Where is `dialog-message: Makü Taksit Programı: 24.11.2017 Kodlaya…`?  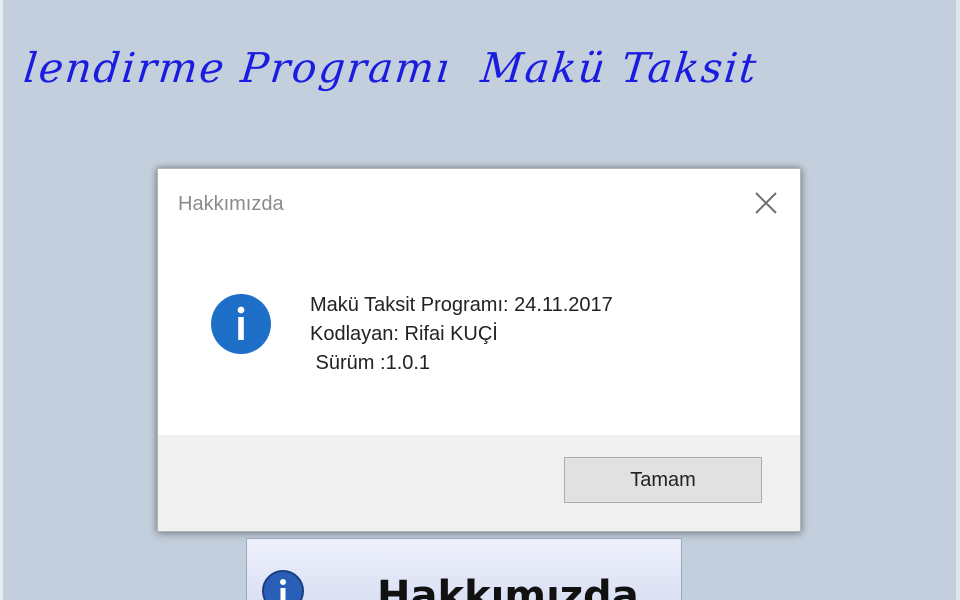 dialog-message: Makü Taksit Programı: 24.11.2017 Kodlaya… is located at coordinates (461, 334).